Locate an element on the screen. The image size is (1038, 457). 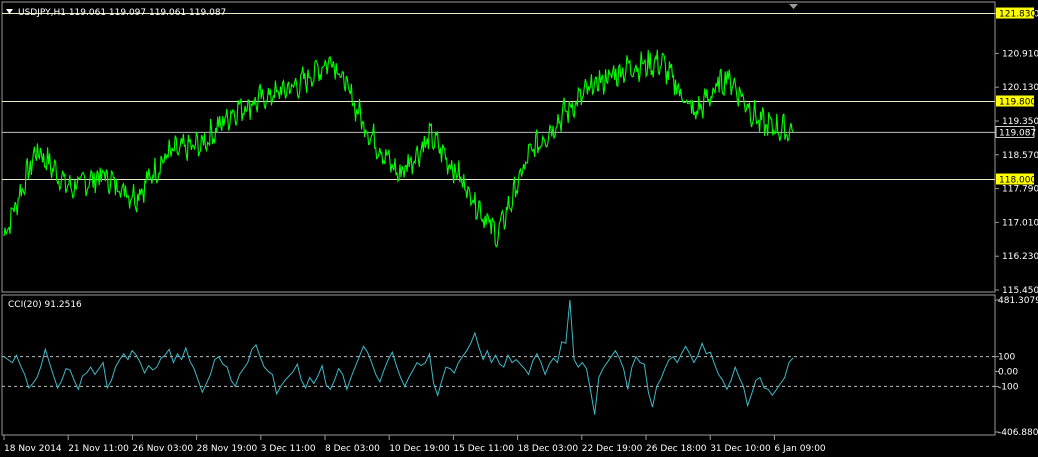
cci-ytick-label: 481.3079 is located at coordinates (1018, 301).